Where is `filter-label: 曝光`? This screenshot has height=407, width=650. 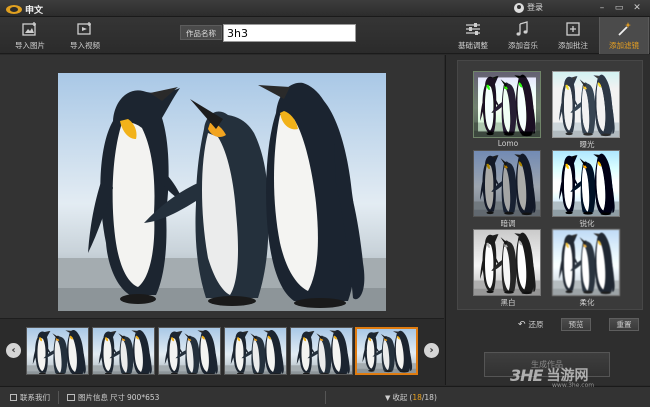
filter-label: 曝光 is located at coordinates (587, 144).